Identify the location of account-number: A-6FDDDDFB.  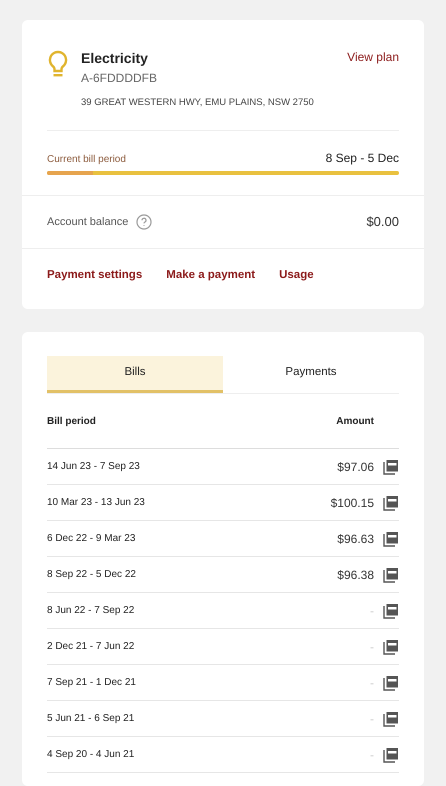
(119, 78).